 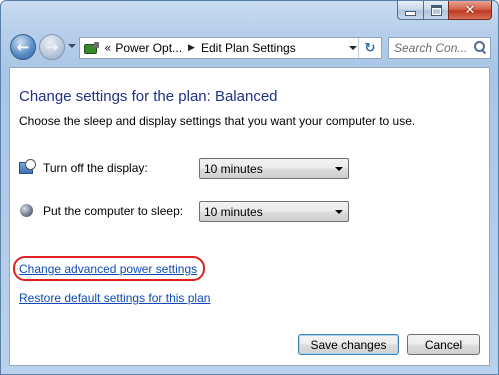 I want to click on display-setting-row: Turn off the display:, so click(x=83, y=168).